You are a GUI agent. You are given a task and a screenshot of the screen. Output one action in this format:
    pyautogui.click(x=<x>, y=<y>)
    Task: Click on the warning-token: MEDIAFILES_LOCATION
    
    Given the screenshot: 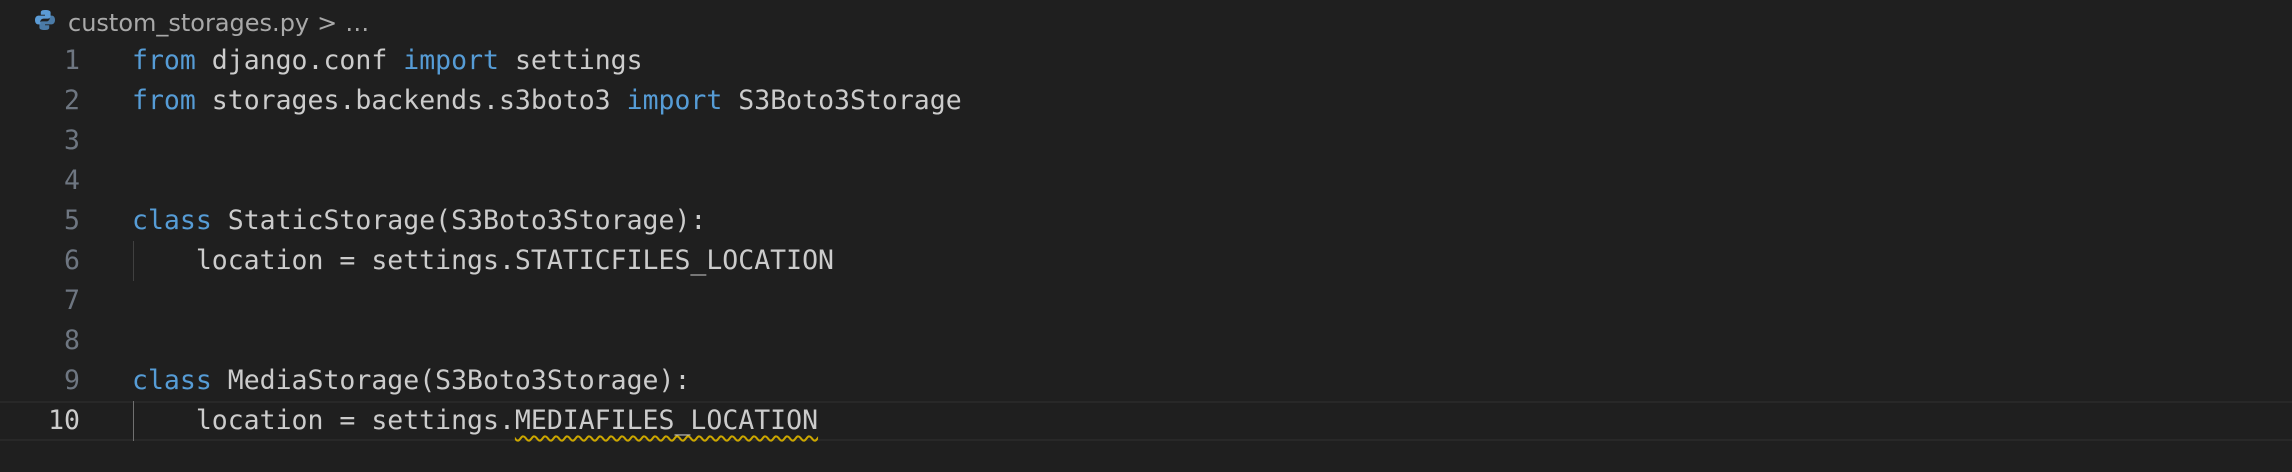 What is the action you would take?
    pyautogui.click(x=666, y=420)
    